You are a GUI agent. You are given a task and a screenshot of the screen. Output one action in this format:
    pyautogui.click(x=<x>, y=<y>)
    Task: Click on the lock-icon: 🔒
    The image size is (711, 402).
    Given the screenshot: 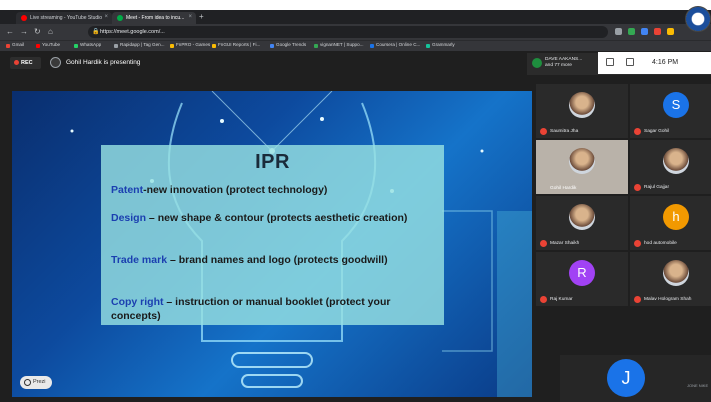 What is the action you would take?
    pyautogui.click(x=96, y=32)
    